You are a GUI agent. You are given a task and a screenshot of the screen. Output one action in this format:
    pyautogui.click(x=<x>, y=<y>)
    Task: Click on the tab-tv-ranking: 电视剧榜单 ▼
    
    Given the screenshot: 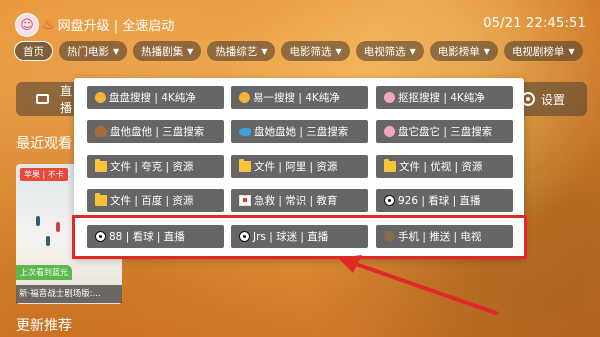 What is the action you would take?
    pyautogui.click(x=543, y=51)
    